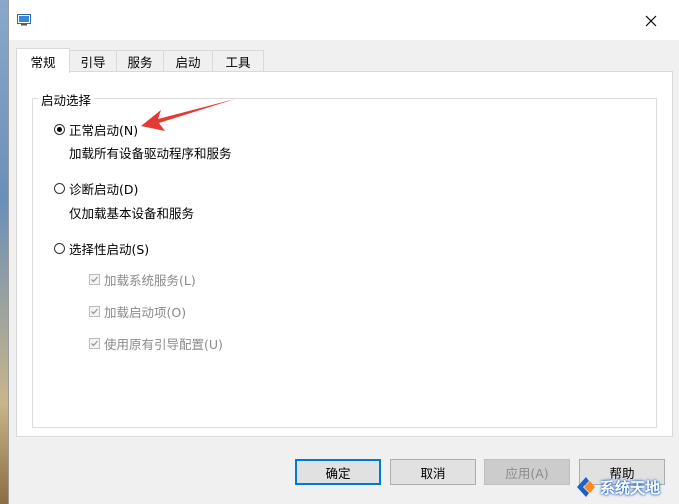 This screenshot has width=679, height=504. What do you see at coordinates (132, 213) in the screenshot?
I see `diagnostic-startup-description: 仅加载基本设备和服务` at bounding box center [132, 213].